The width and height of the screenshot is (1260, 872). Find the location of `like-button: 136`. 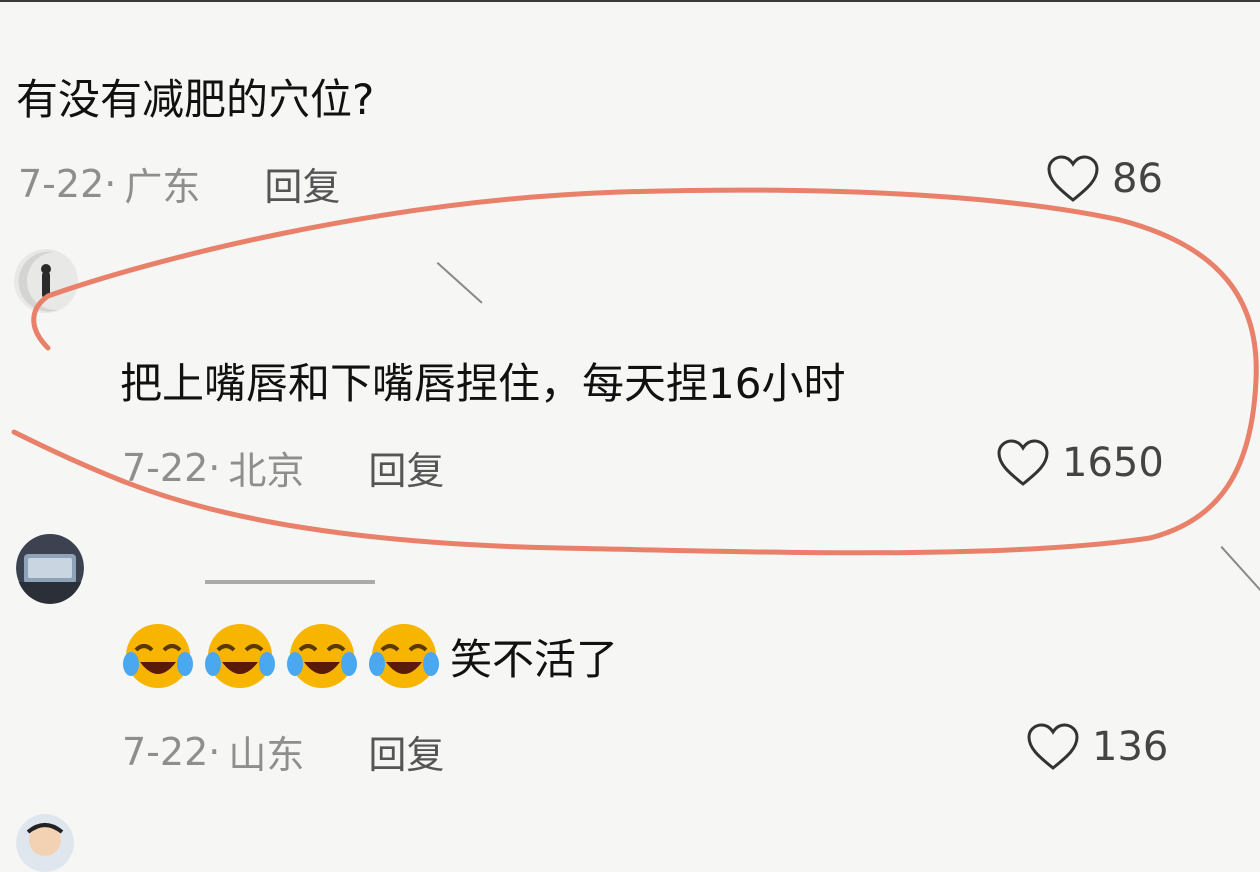

like-button: 136 is located at coordinates (1097, 747).